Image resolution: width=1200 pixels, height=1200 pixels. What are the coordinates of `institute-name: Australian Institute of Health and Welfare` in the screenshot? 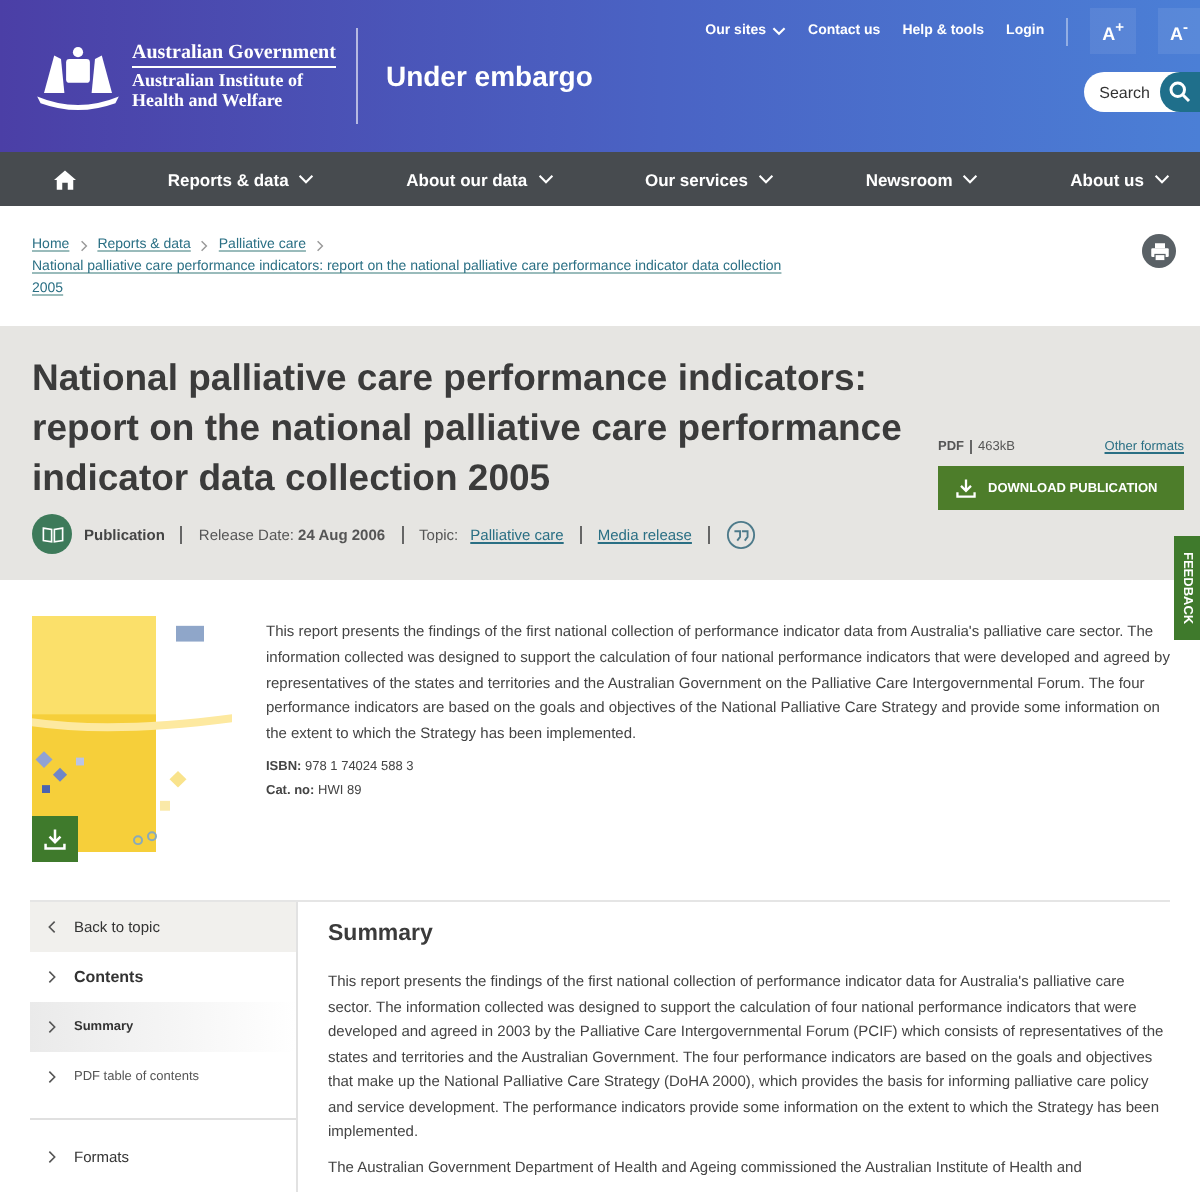 It's located at (219, 90).